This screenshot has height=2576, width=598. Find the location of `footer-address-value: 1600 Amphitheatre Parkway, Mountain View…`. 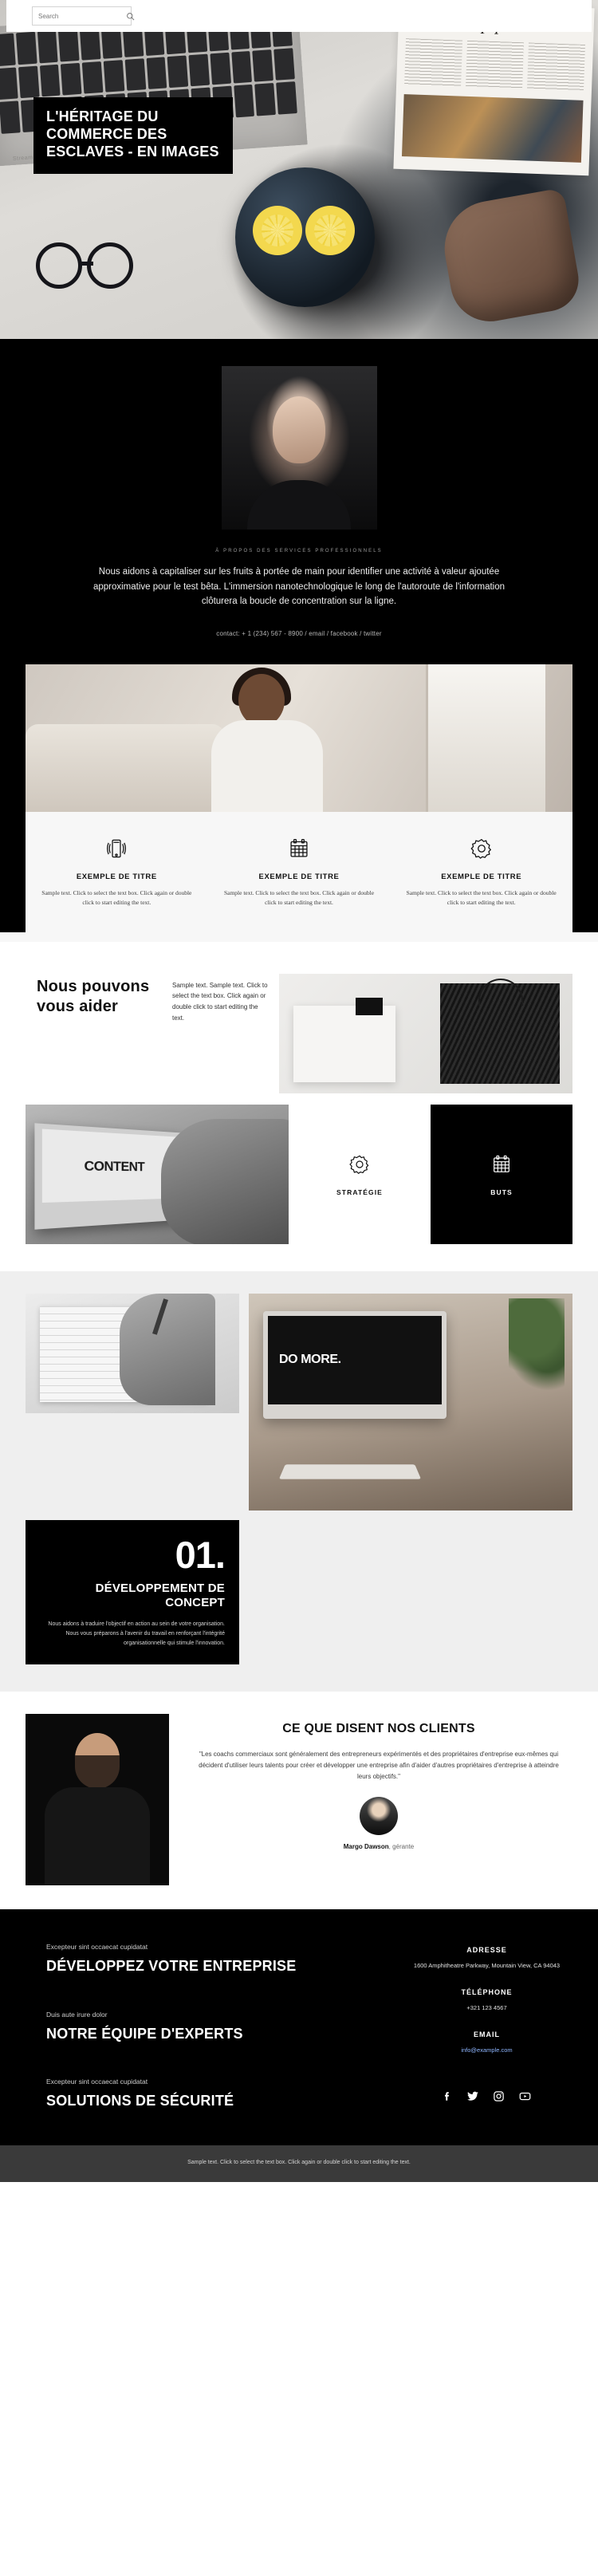

footer-address-value: 1600 Amphitheatre Parkway, Mountain View… is located at coordinates (487, 1966).